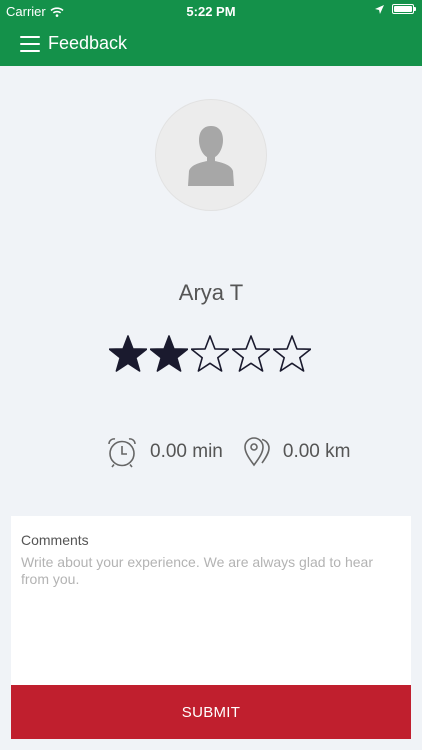 This screenshot has height=750, width=422. I want to click on status-right, so click(395, 9).